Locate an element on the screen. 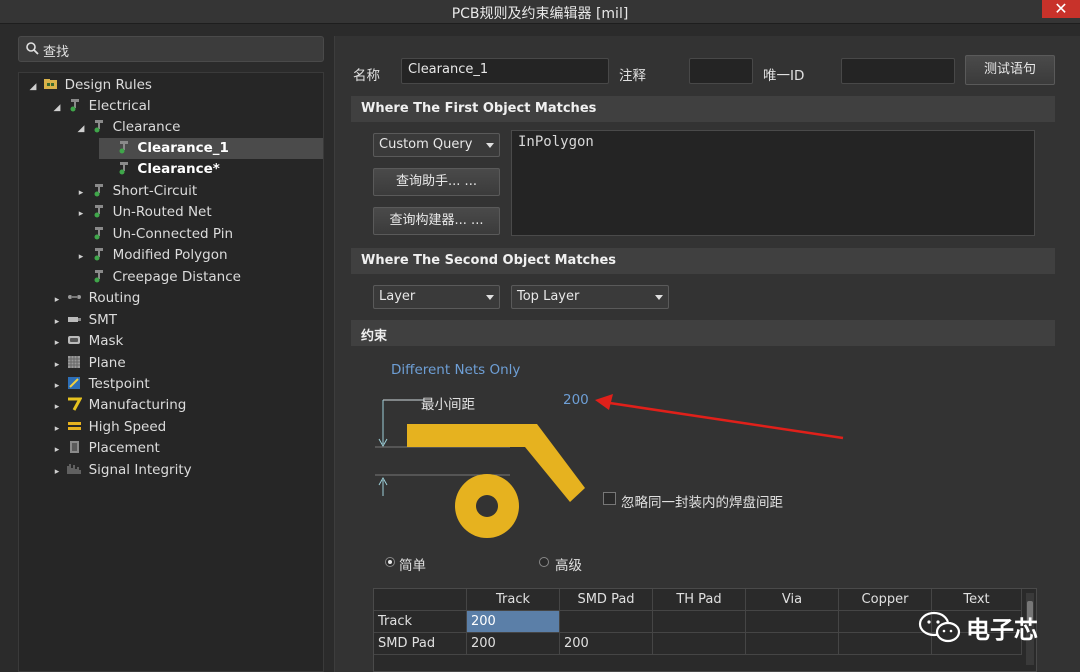 The width and height of the screenshot is (1080, 672). tree-node-modified-polygon: ▸ Modified Polygon is located at coordinates (199, 255).